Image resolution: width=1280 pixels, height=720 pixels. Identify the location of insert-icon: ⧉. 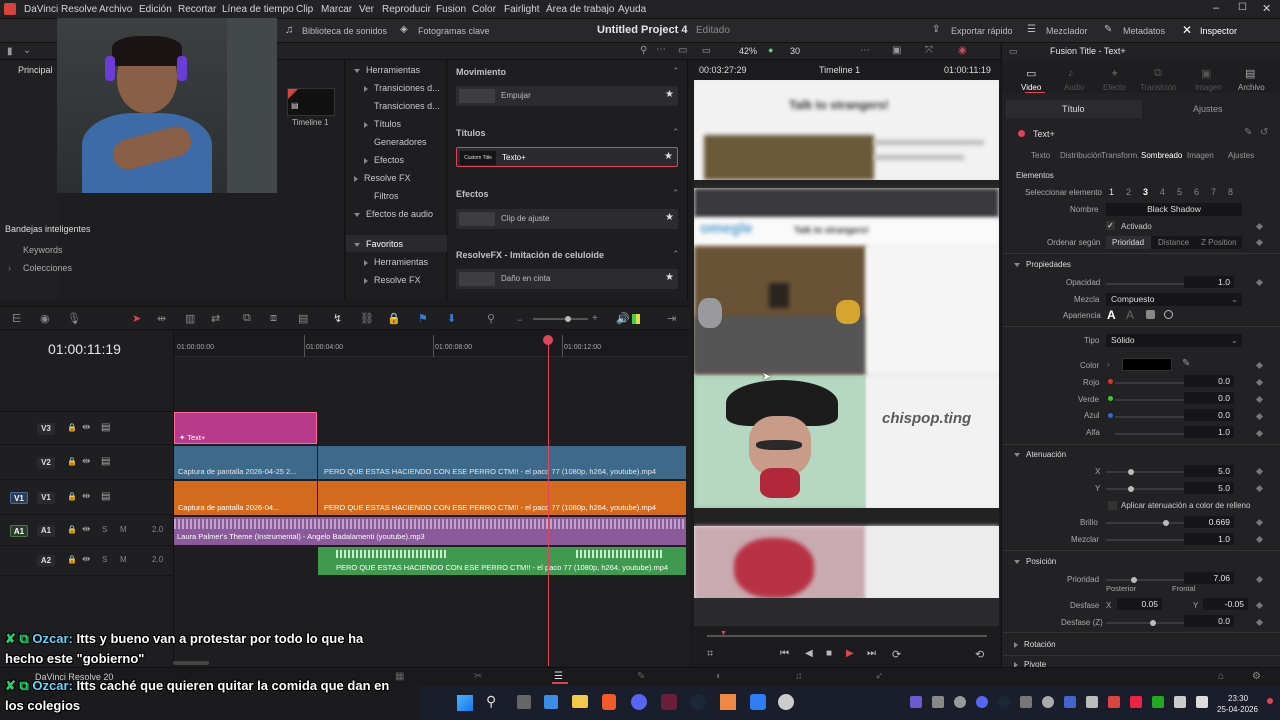
(247, 318).